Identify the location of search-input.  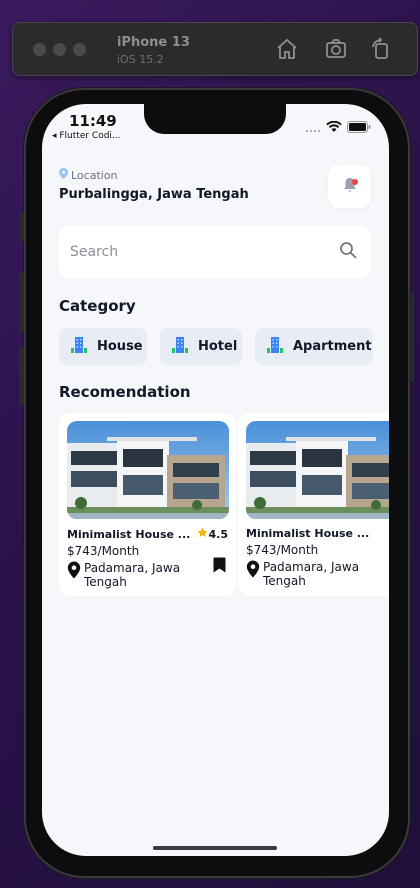
(190, 252).